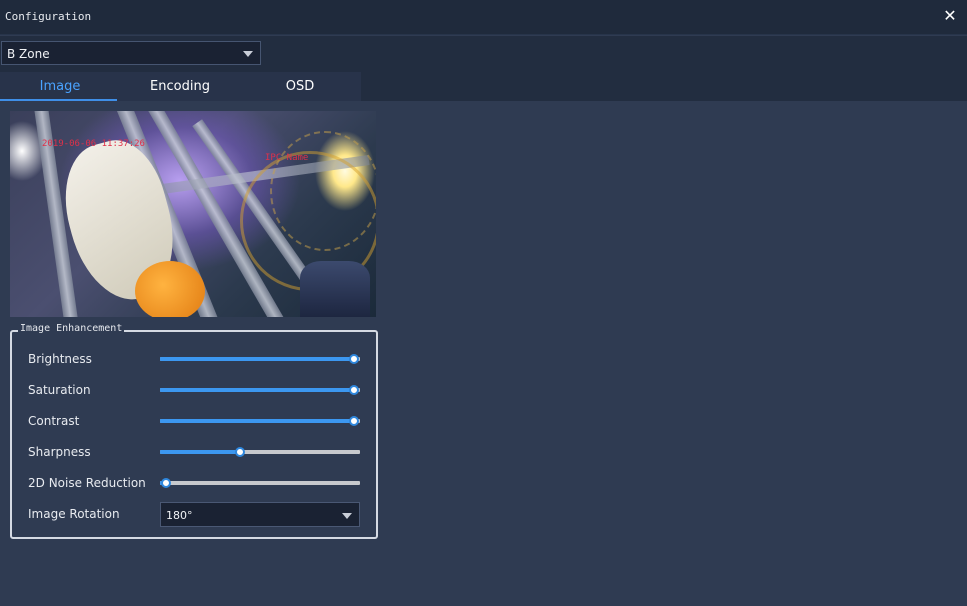 This screenshot has width=967, height=606. What do you see at coordinates (170, 289) in the screenshot?
I see `preview-orange-object` at bounding box center [170, 289].